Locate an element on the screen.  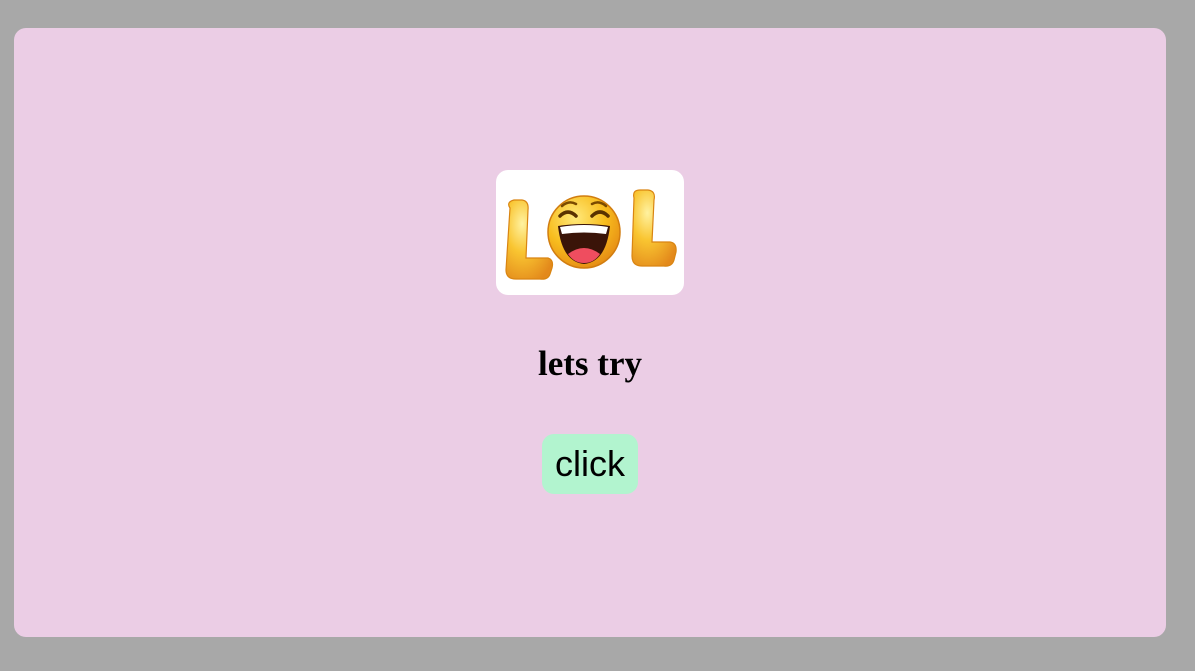
click-button: click is located at coordinates (590, 464).